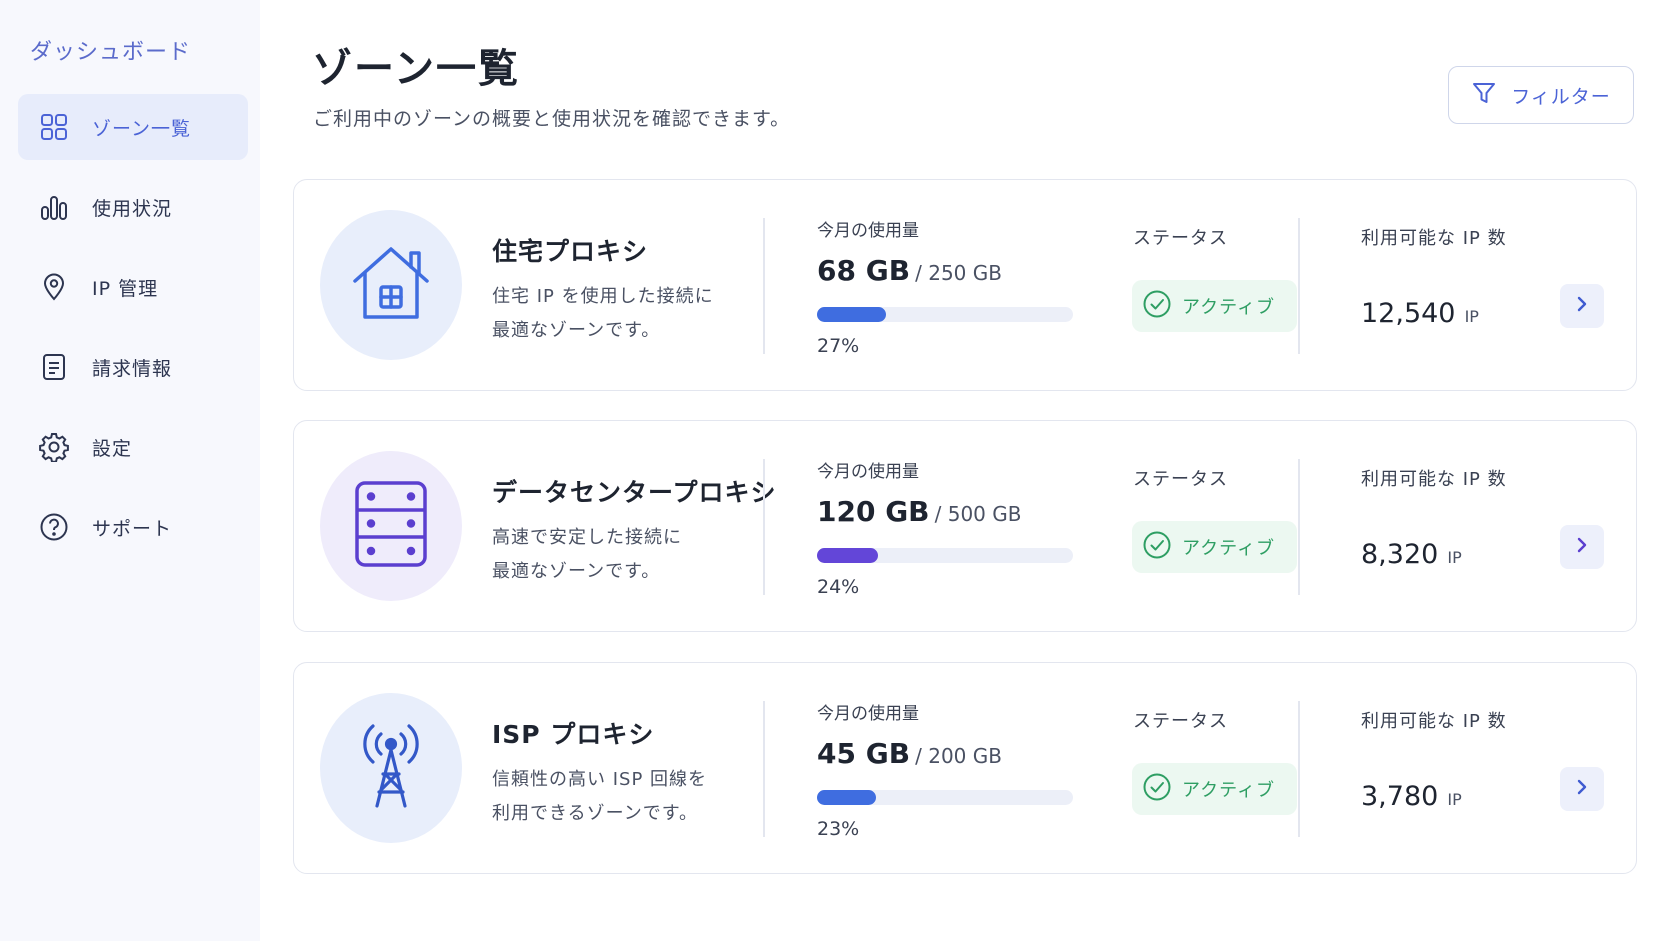 The height and width of the screenshot is (941, 1672). I want to click on zone-name: ISP プロキシ, so click(573, 734).